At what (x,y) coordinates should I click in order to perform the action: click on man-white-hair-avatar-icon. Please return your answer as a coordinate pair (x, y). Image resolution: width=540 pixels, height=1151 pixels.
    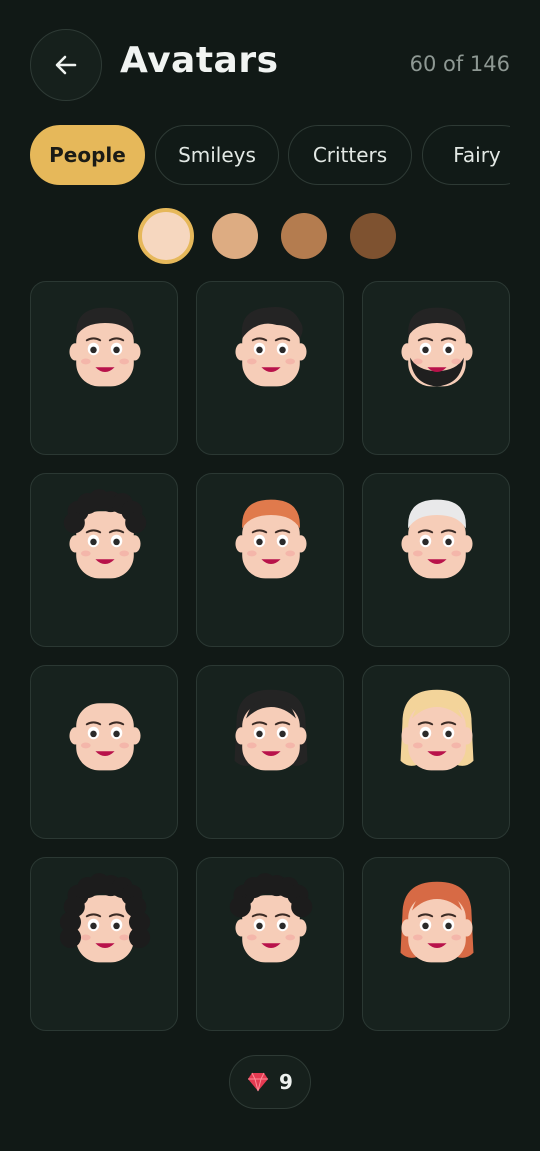
    Looking at the image, I should click on (437, 539).